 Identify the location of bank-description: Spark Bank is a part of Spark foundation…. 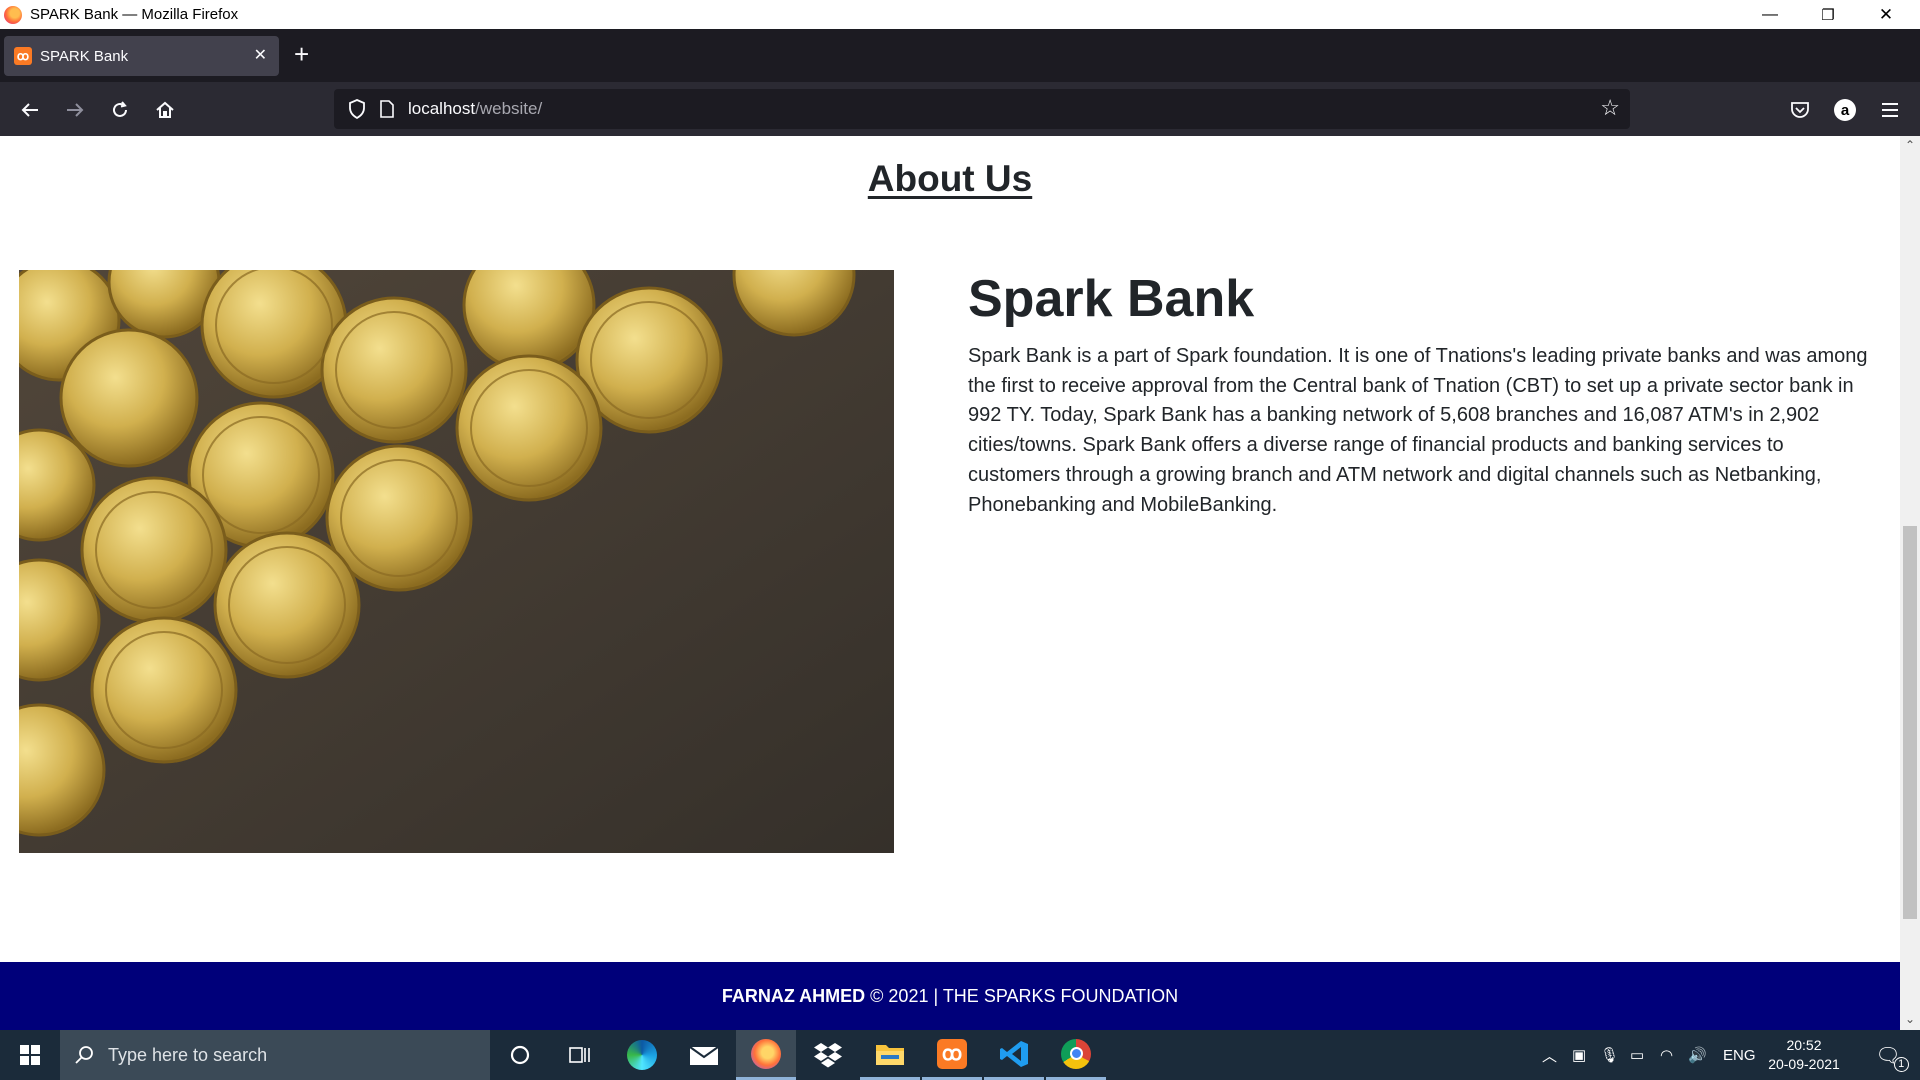
(1418, 430).